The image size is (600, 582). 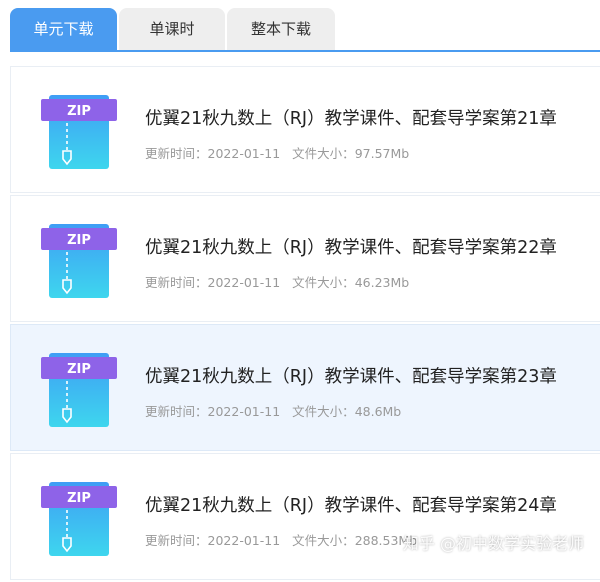 What do you see at coordinates (351, 504) in the screenshot?
I see `file-title: 优翼21秋九数上（RJ）教学课件、配套导学案第24章` at bounding box center [351, 504].